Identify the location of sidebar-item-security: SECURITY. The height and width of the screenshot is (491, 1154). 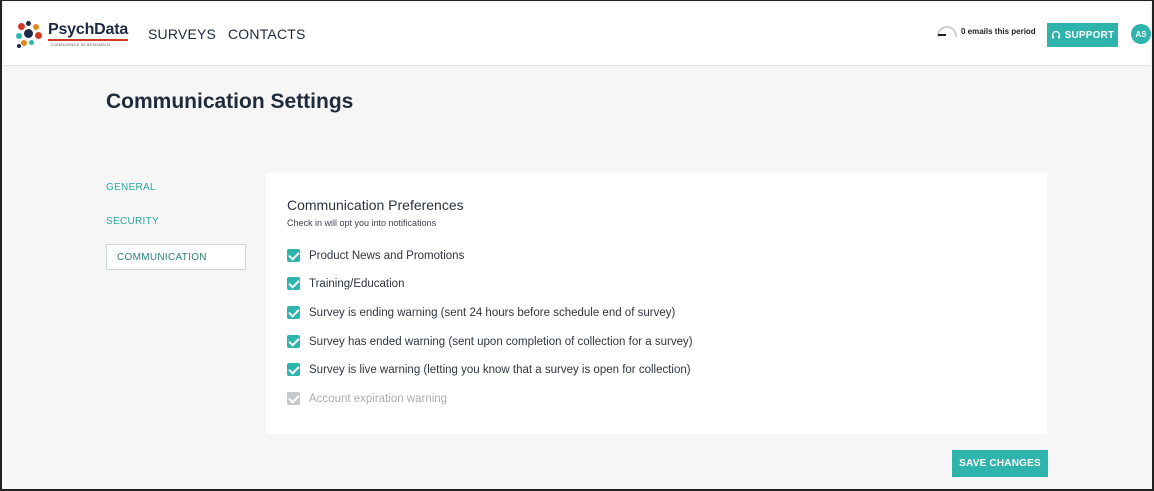
(132, 221).